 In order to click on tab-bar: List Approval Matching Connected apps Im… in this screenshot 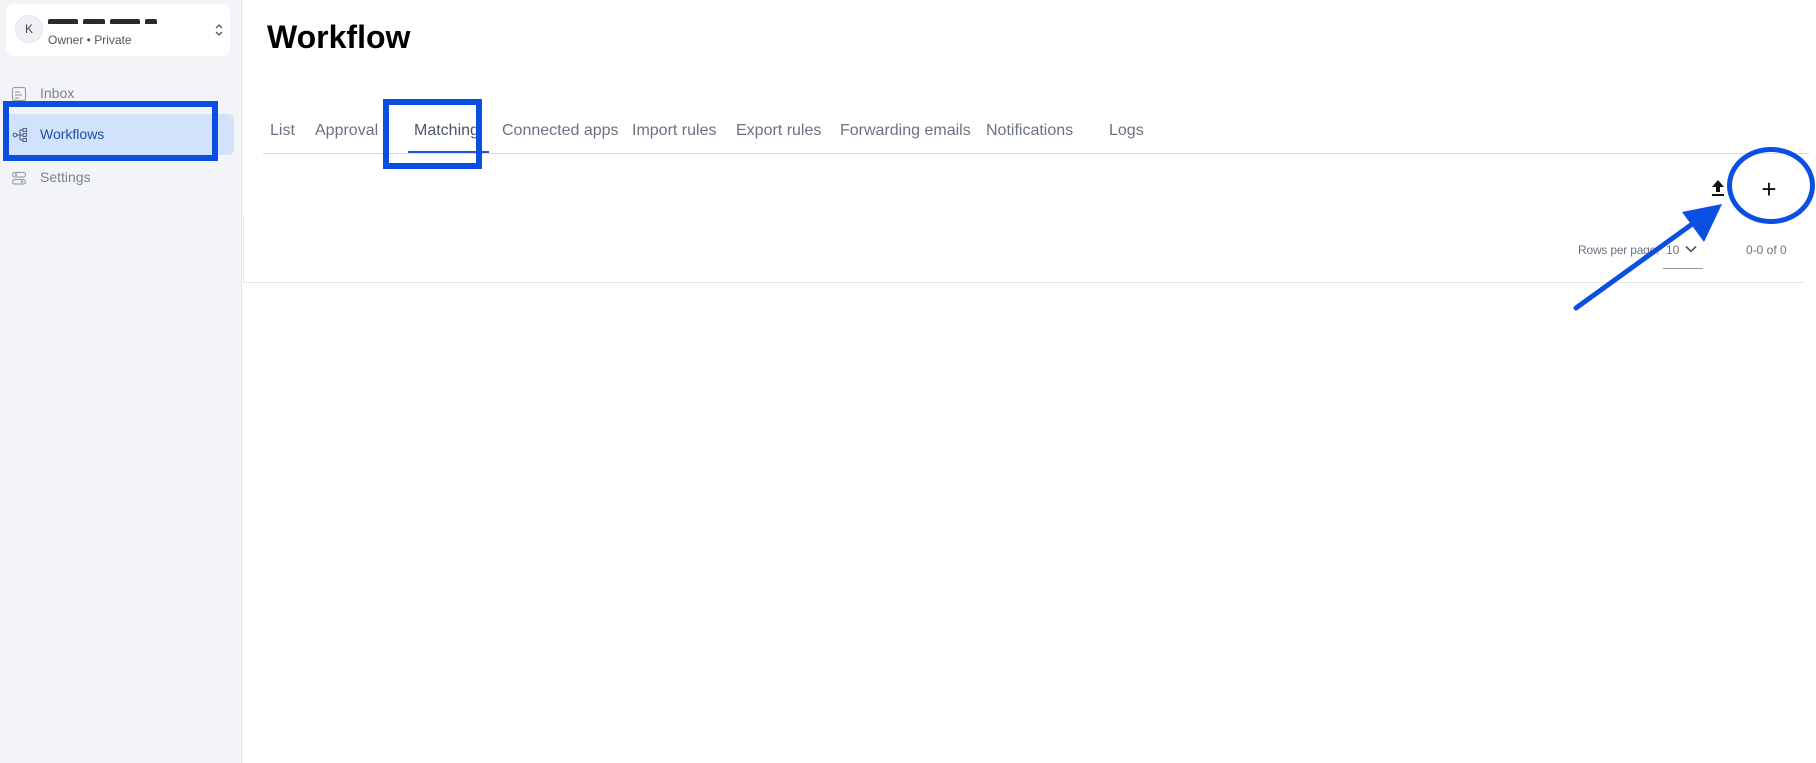, I will do `click(1036, 133)`.